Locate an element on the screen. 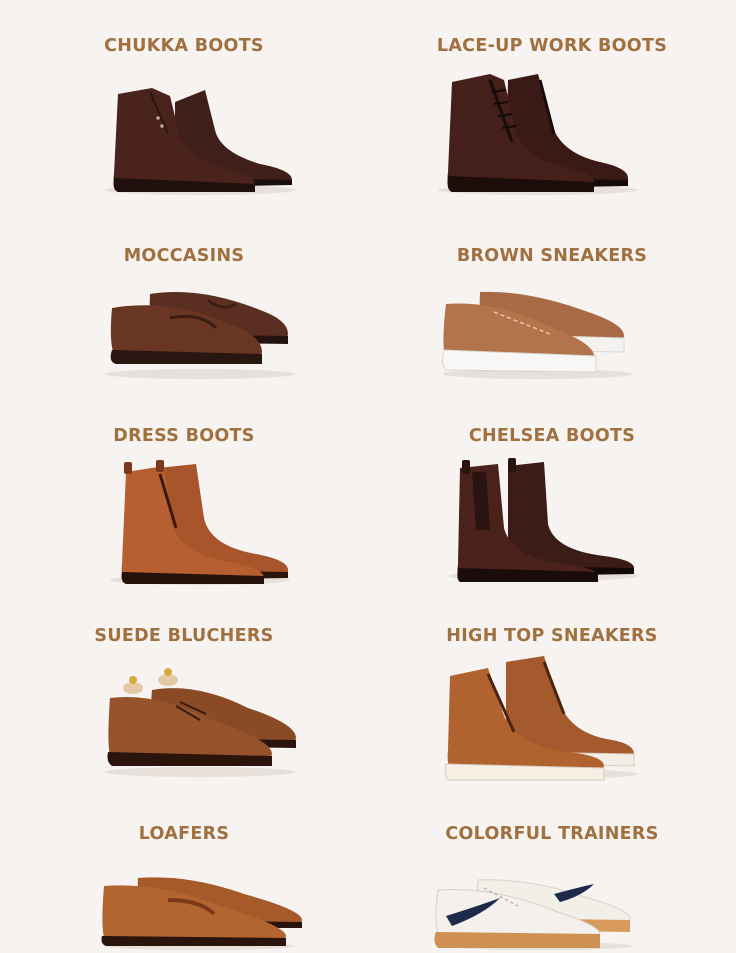 The image size is (736, 953). item-label: DRESS BOOTS is located at coordinates (184, 436).